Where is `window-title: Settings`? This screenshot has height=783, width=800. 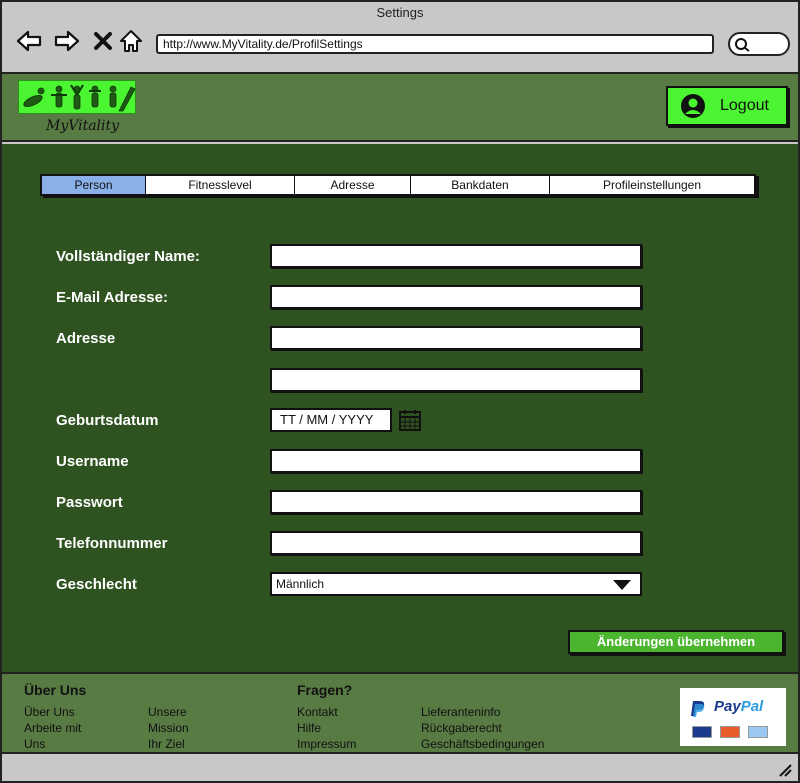 window-title: Settings is located at coordinates (400, 12).